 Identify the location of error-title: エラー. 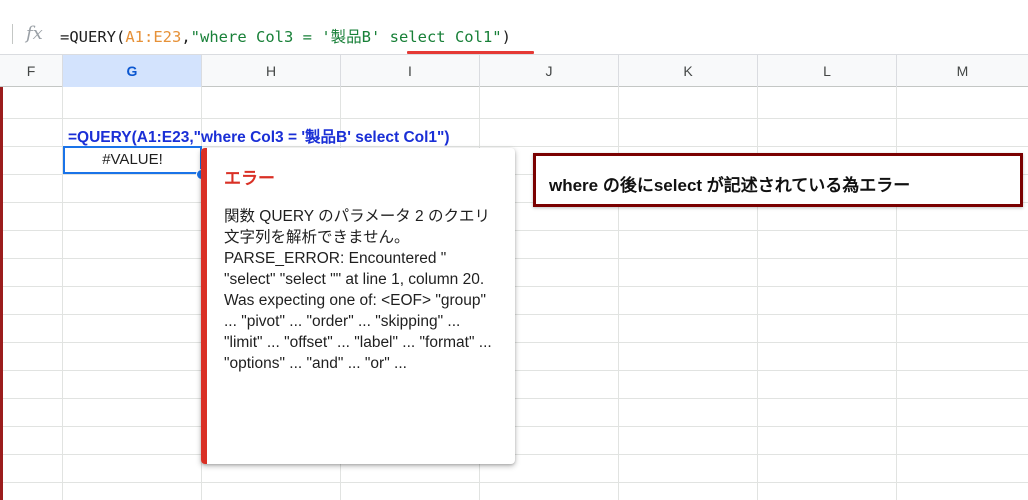
(249, 178).